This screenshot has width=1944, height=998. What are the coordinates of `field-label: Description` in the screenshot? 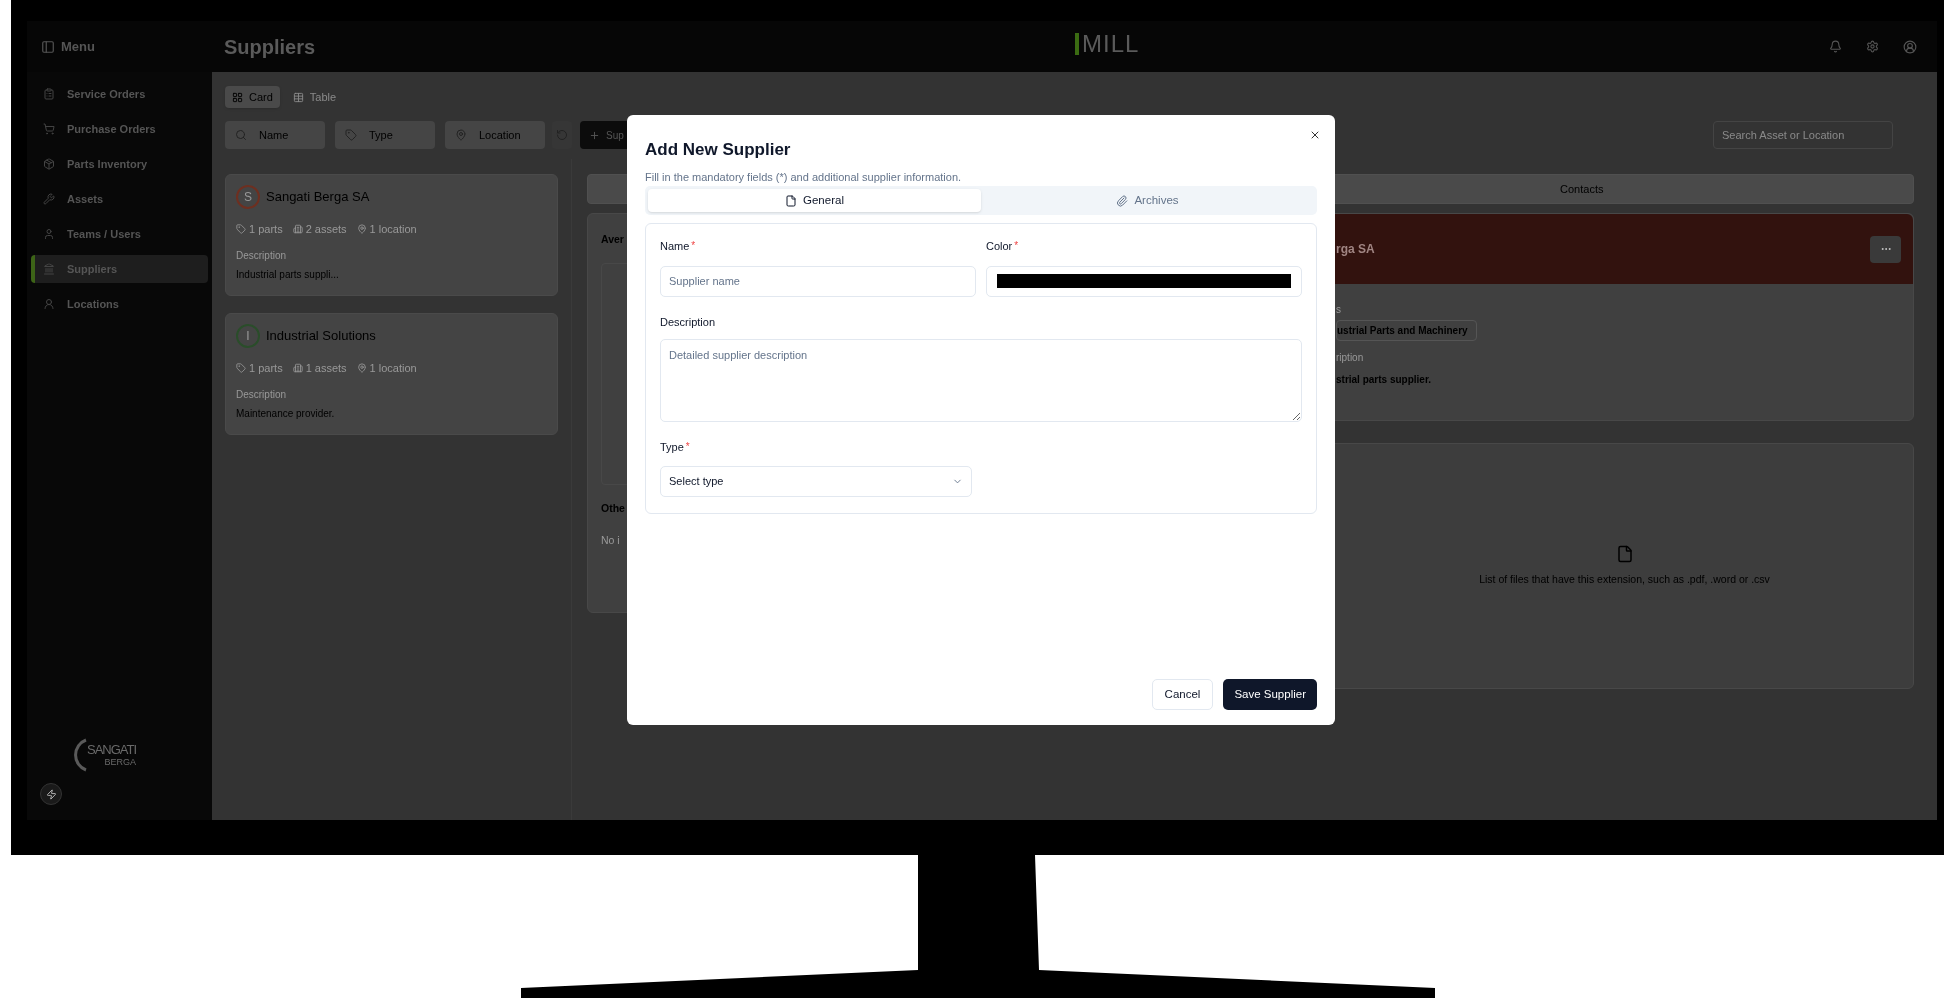 It's located at (688, 322).